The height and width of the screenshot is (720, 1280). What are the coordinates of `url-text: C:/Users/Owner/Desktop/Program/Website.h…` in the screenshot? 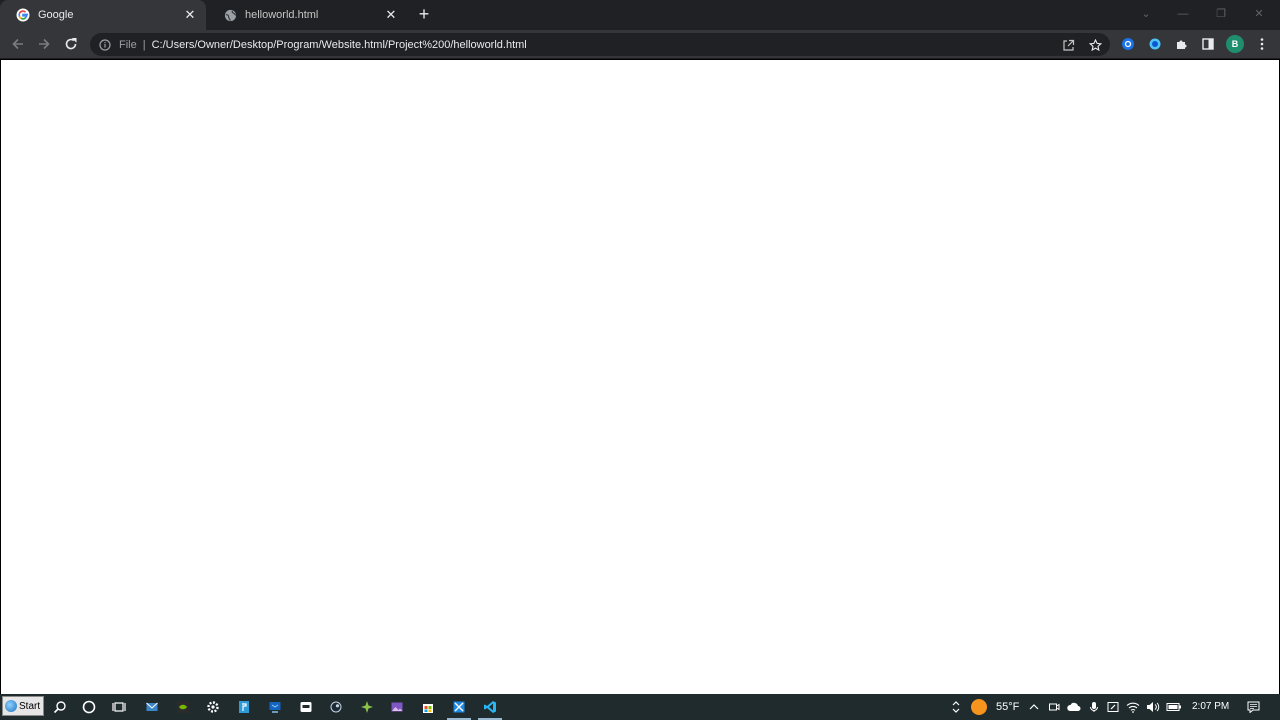 It's located at (339, 45).